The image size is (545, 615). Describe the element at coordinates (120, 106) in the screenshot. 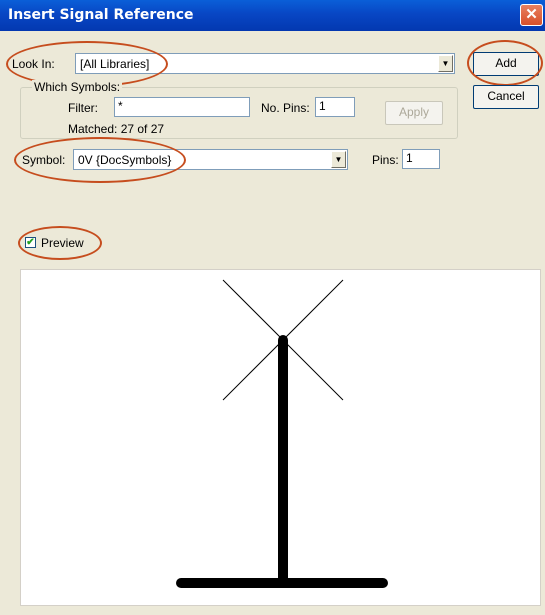

I see `filter-value: *` at that location.